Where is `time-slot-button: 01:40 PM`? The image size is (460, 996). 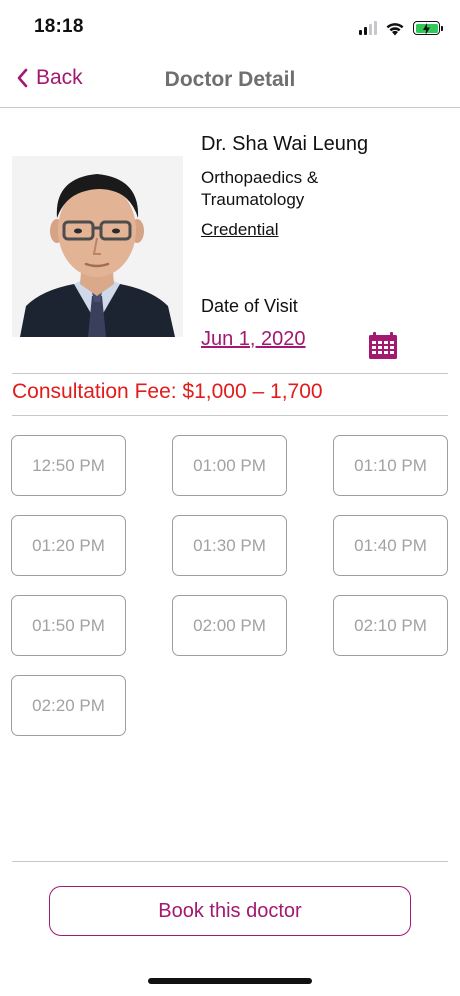
time-slot-button: 01:40 PM is located at coordinates (390, 545).